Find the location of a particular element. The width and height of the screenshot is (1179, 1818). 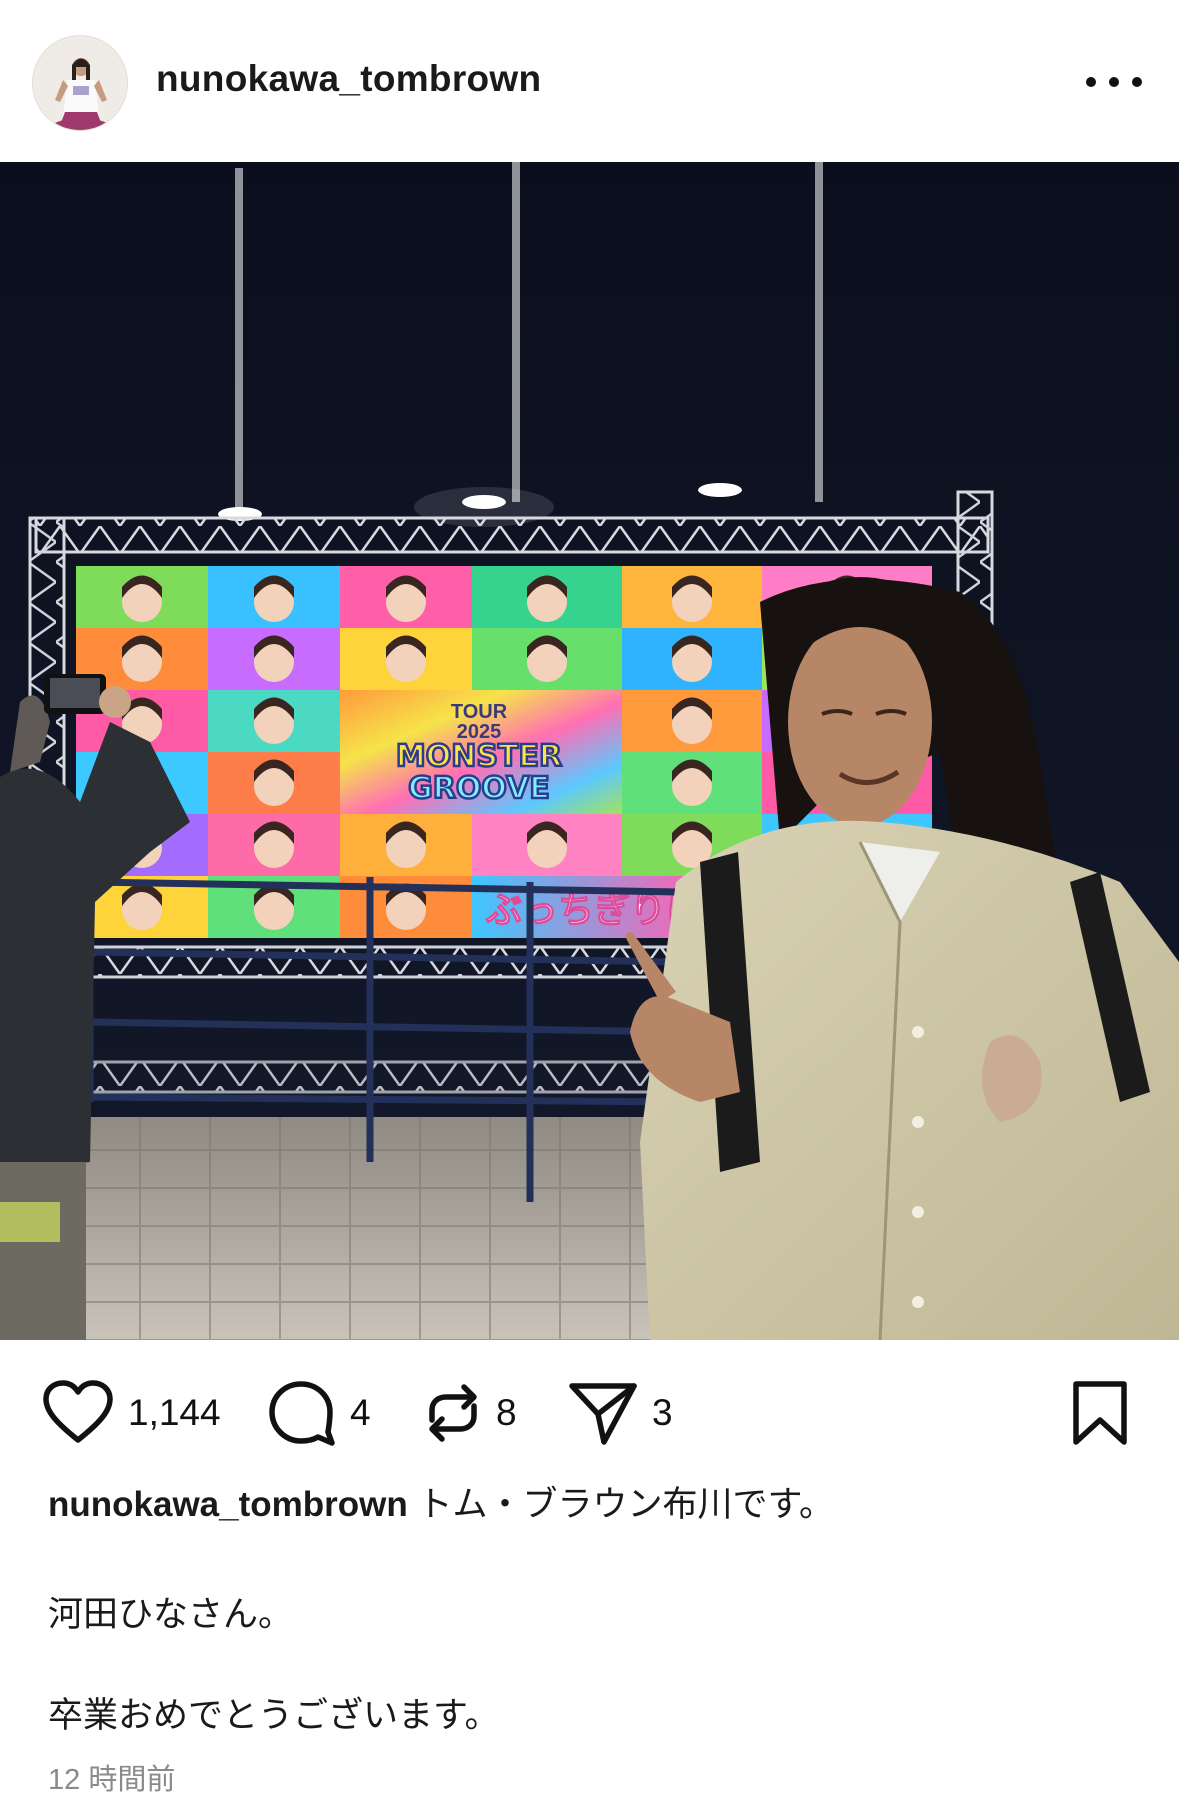

caption-line-1: トム・ブラウン布川です。 is located at coordinates (625, 1504).